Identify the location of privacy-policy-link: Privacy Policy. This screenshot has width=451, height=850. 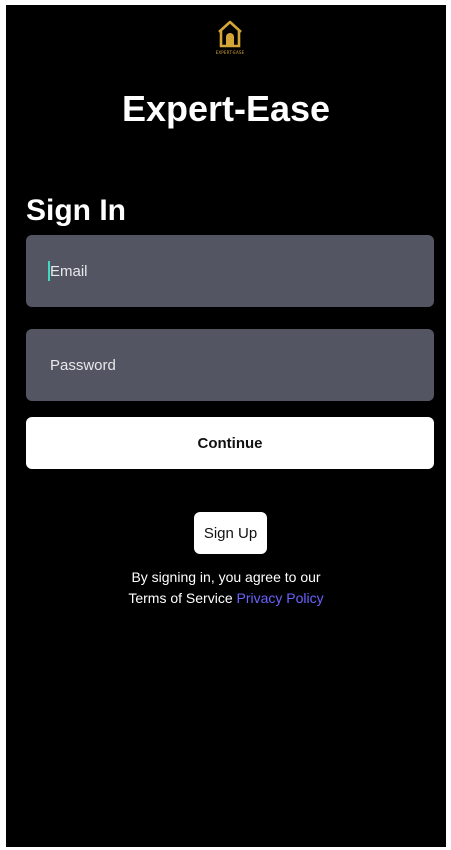
(280, 598).